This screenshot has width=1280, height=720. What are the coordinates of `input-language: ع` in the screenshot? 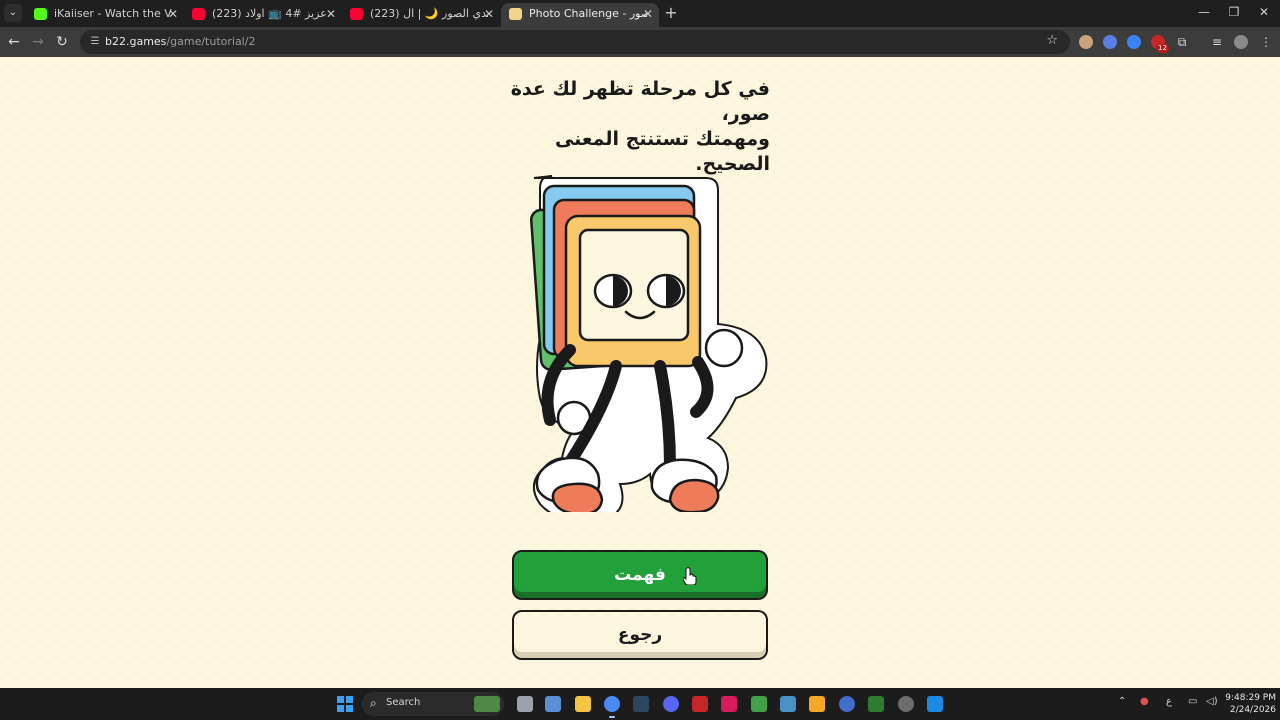 It's located at (1169, 701).